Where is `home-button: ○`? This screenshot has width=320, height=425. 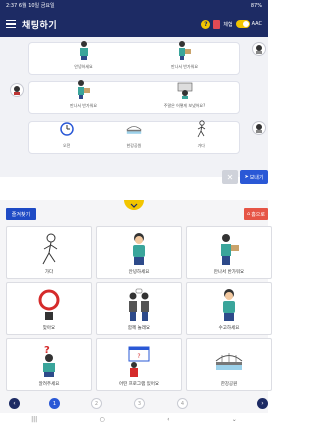 home-button: ○ is located at coordinates (102, 419).